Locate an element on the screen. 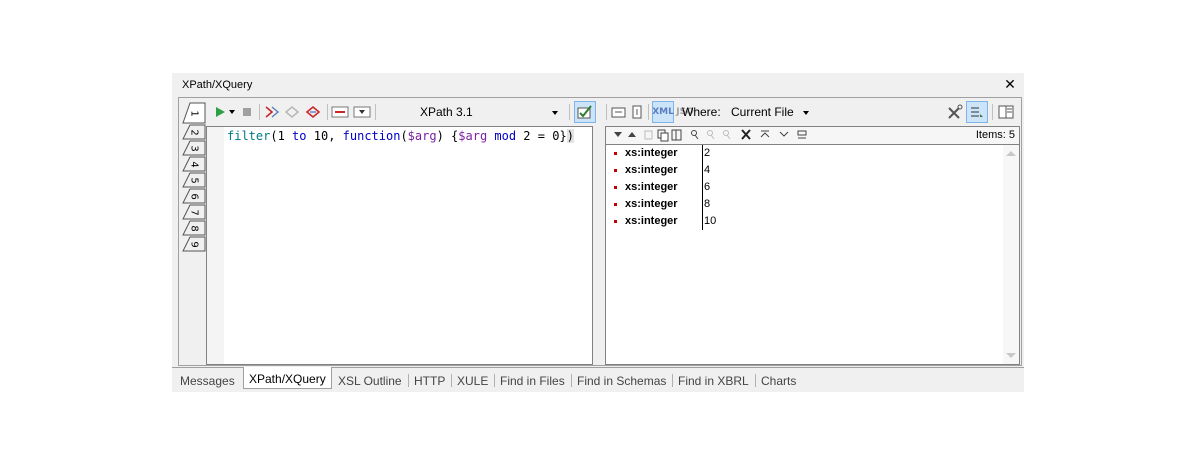 This screenshot has width=1197, height=459. vertical-tab-5: 5 is located at coordinates (194, 180).